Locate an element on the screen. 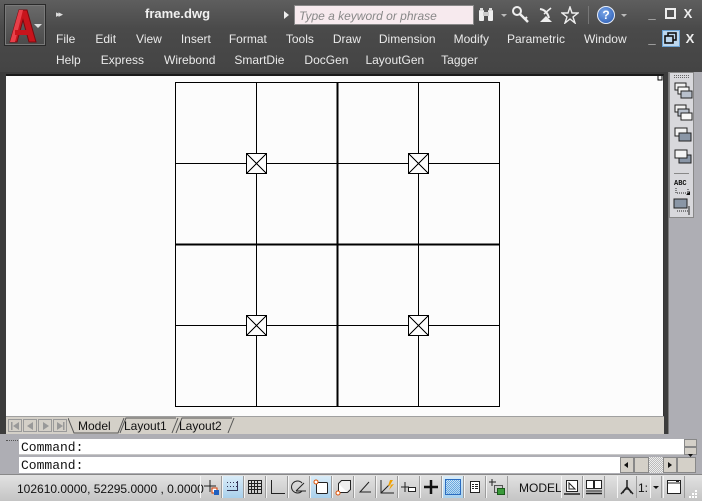 This screenshot has width=702, height=501. menu-wirebond: Wirebond is located at coordinates (189, 60).